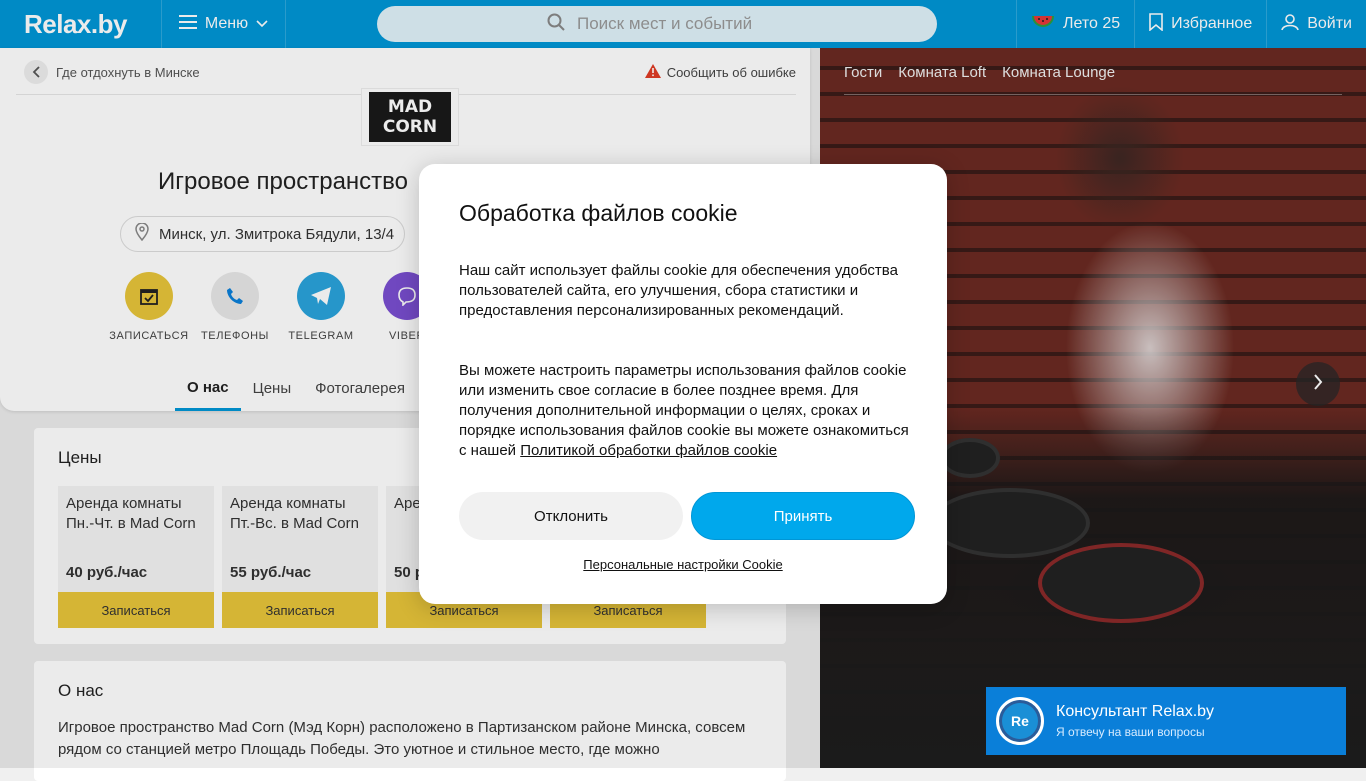  I want to click on consultant-subtitle: Я отвечу на ваши вопросы, so click(1130, 732).